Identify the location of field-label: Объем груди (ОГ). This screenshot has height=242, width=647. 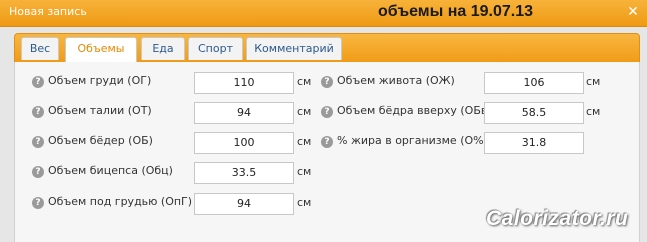
(100, 80).